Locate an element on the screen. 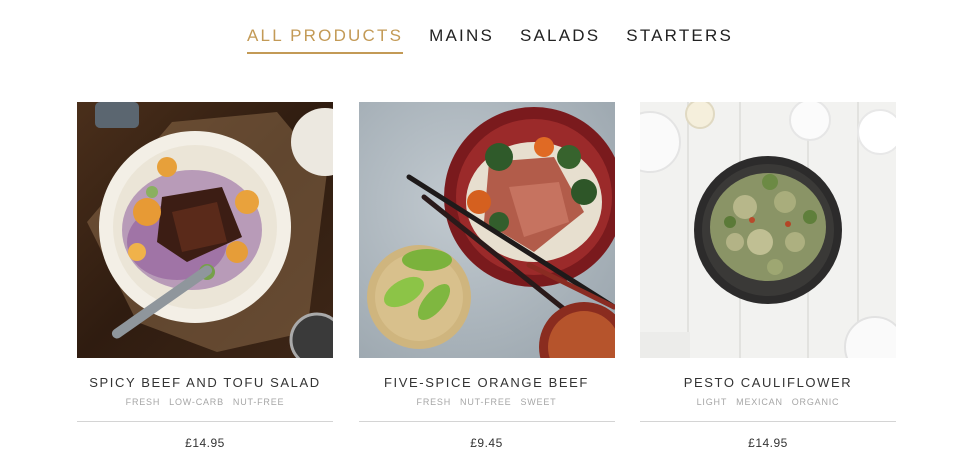 Image resolution: width=980 pixels, height=471 pixels. product-tags: FRESH LOW-CARB NUT-FREE is located at coordinates (205, 402).